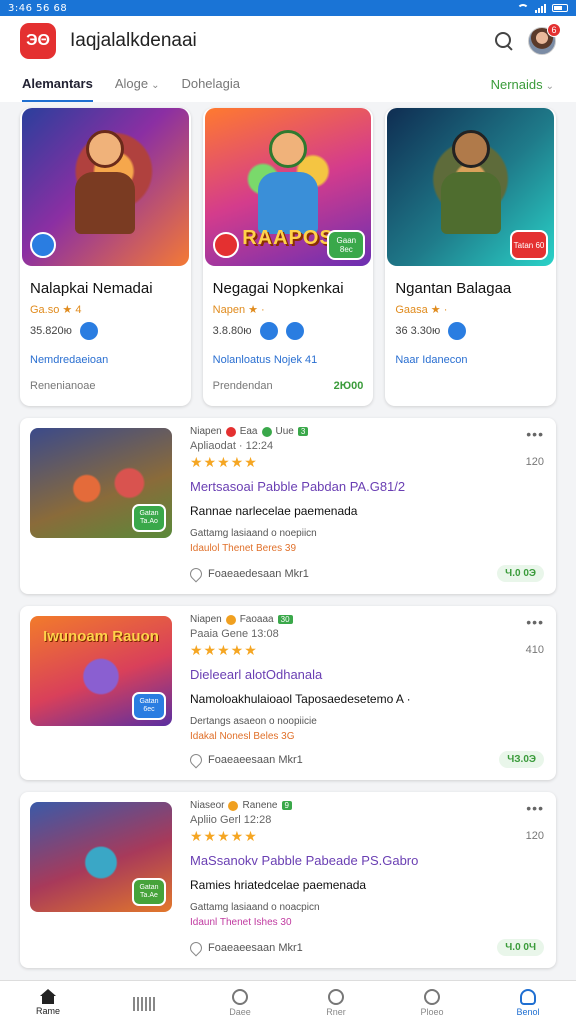 Image resolution: width=576 pixels, height=1024 pixels. I want to click on art-tag: Tatan 60, so click(529, 245).